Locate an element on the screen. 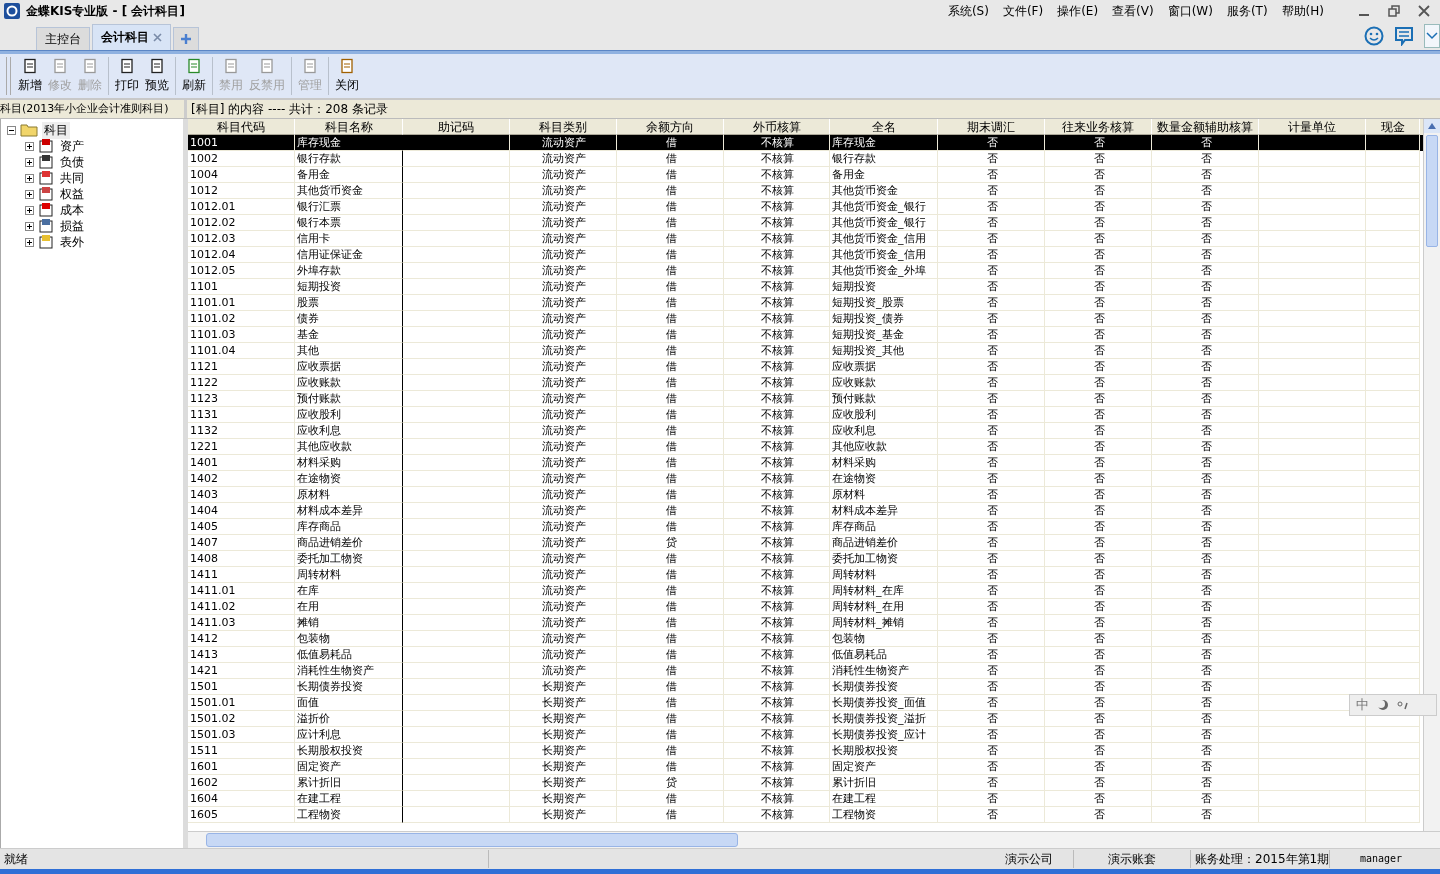 Image resolution: width=1440 pixels, height=874 pixels. table-cell: 1101.02 is located at coordinates (241, 319).